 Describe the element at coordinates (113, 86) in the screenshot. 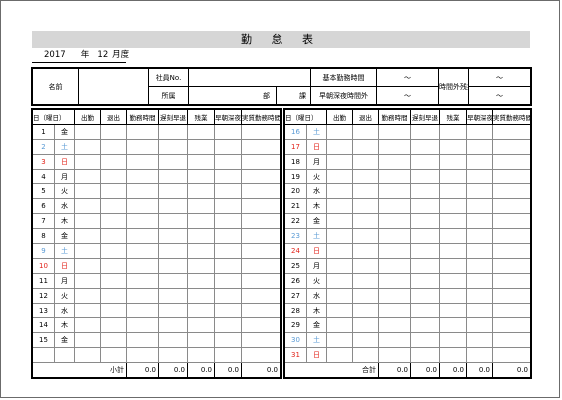

I see `name-field` at that location.